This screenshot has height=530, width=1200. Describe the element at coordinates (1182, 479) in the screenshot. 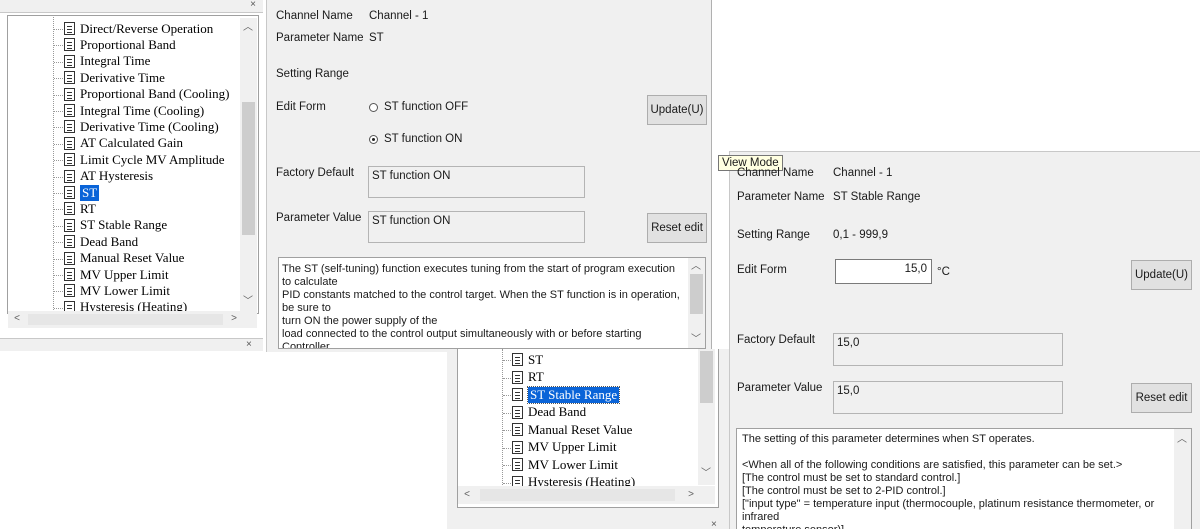

I see `right-desc-vscroll: ︿` at that location.